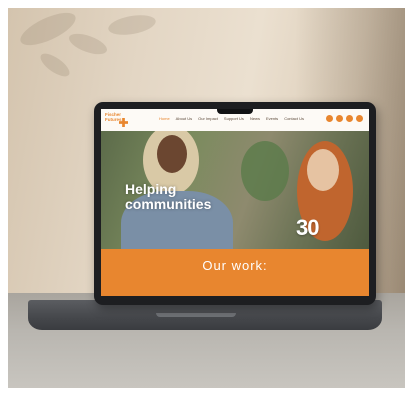 The width and height of the screenshot is (413, 396). What do you see at coordinates (168, 196) in the screenshot?
I see `hero-title: Helping communities` at bounding box center [168, 196].